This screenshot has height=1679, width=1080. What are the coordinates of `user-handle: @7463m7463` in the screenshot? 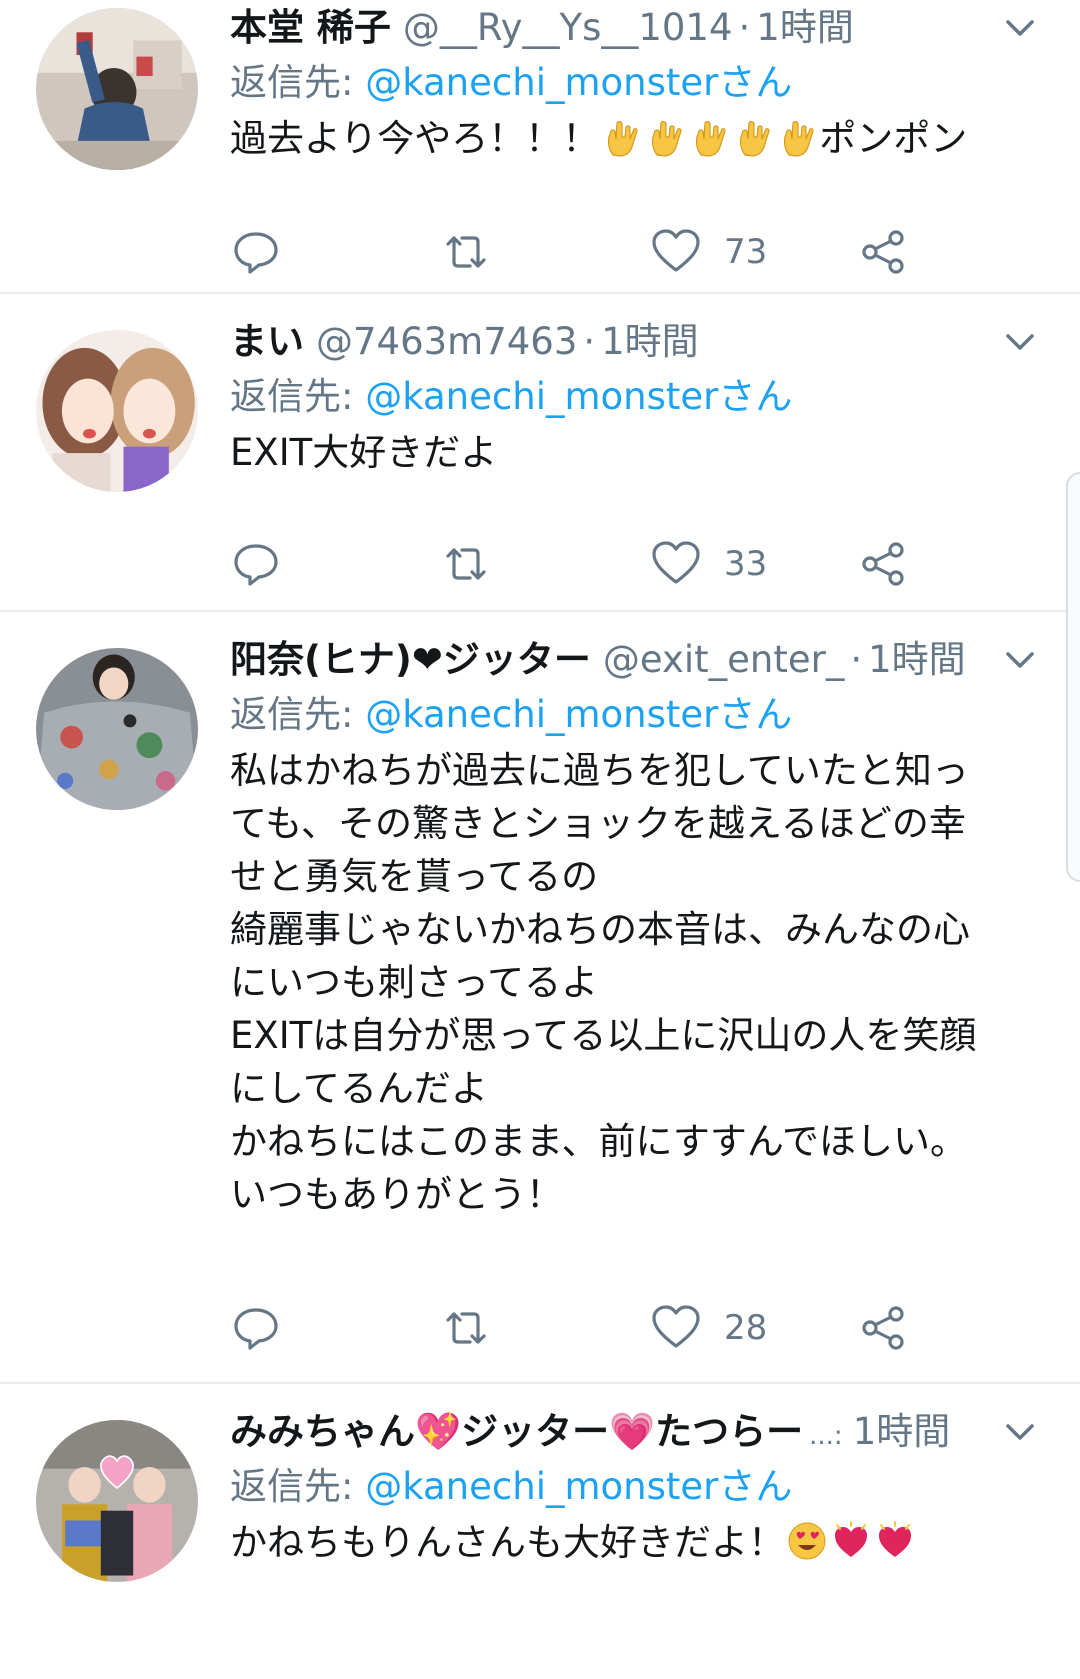 It's located at (446, 342).